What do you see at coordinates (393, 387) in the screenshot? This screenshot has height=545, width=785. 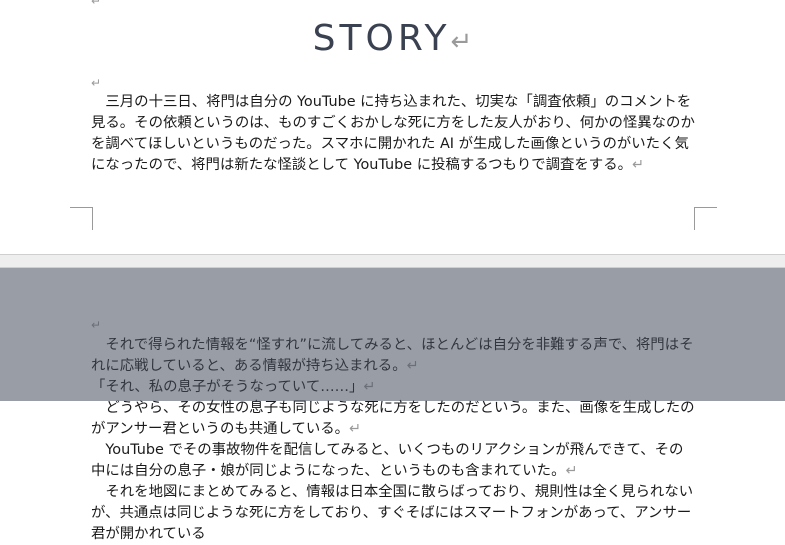 I see `story-paragraph: 「それ、私の息子がそうなっていて……」↵` at bounding box center [393, 387].